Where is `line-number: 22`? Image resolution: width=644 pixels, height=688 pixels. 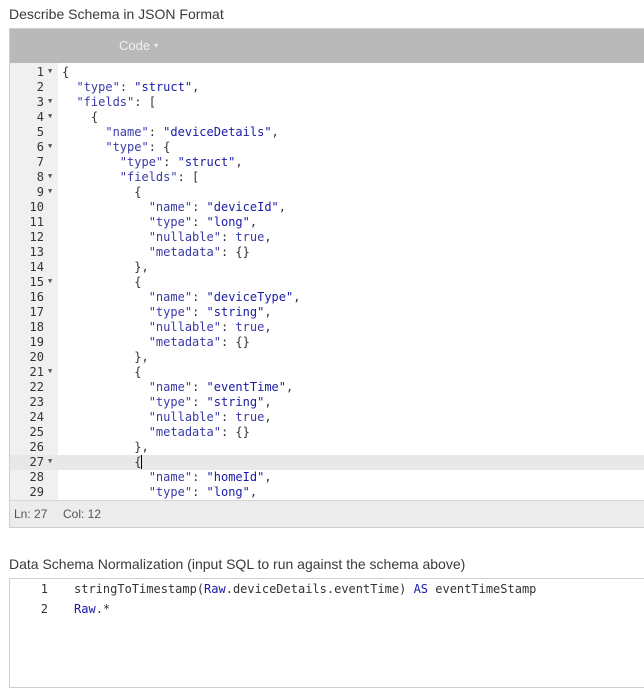
line-number: 22 is located at coordinates (36, 387).